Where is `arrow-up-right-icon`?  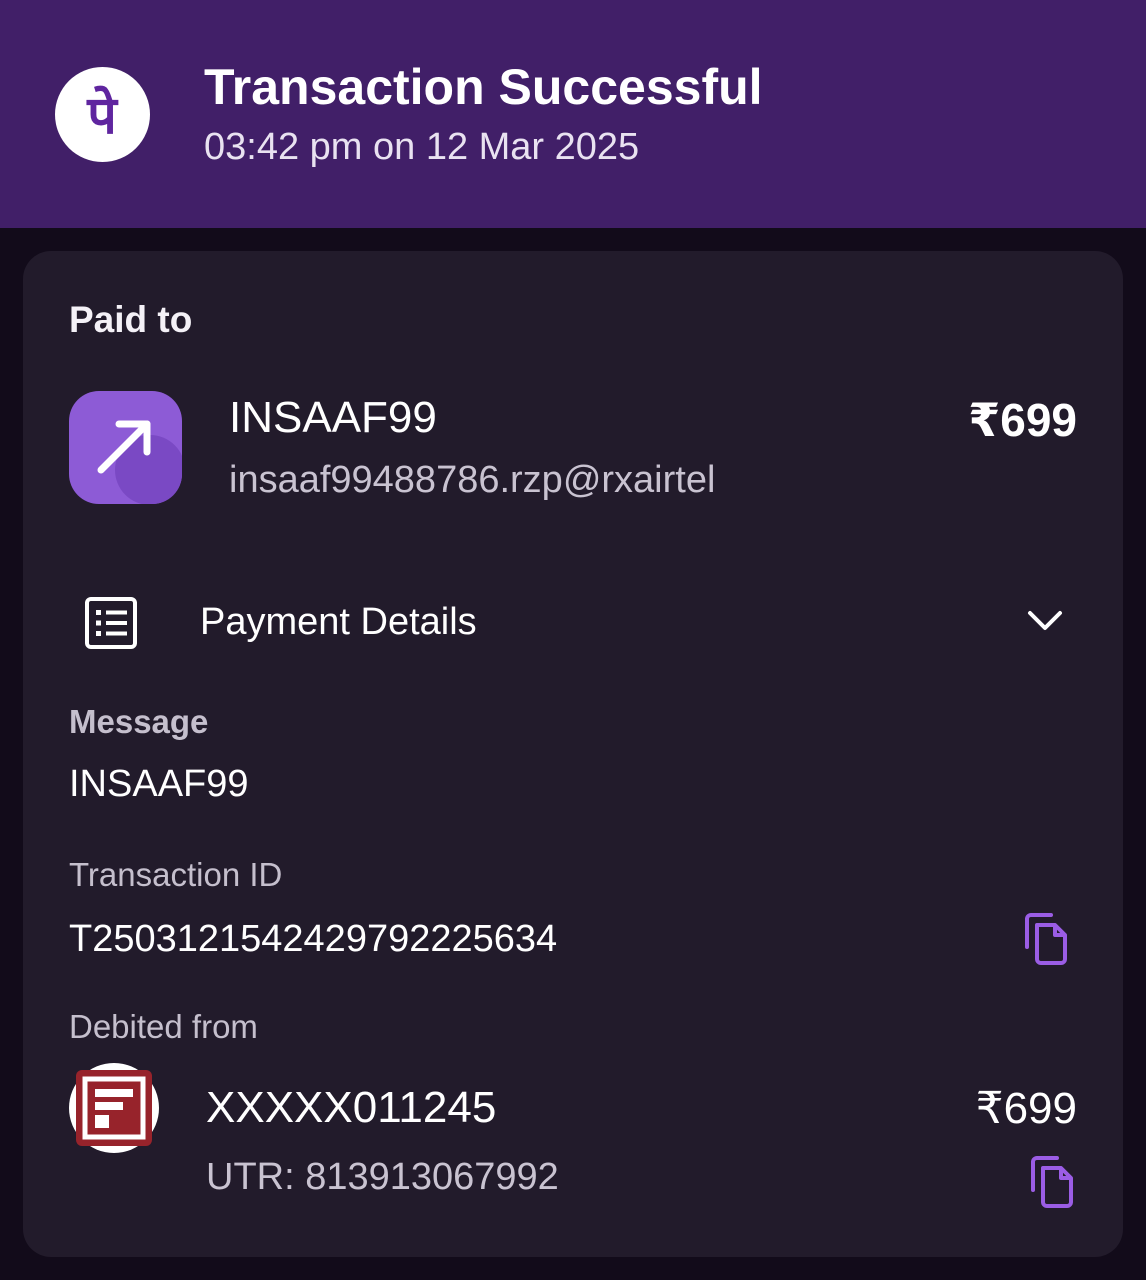
arrow-up-right-icon is located at coordinates (125, 447).